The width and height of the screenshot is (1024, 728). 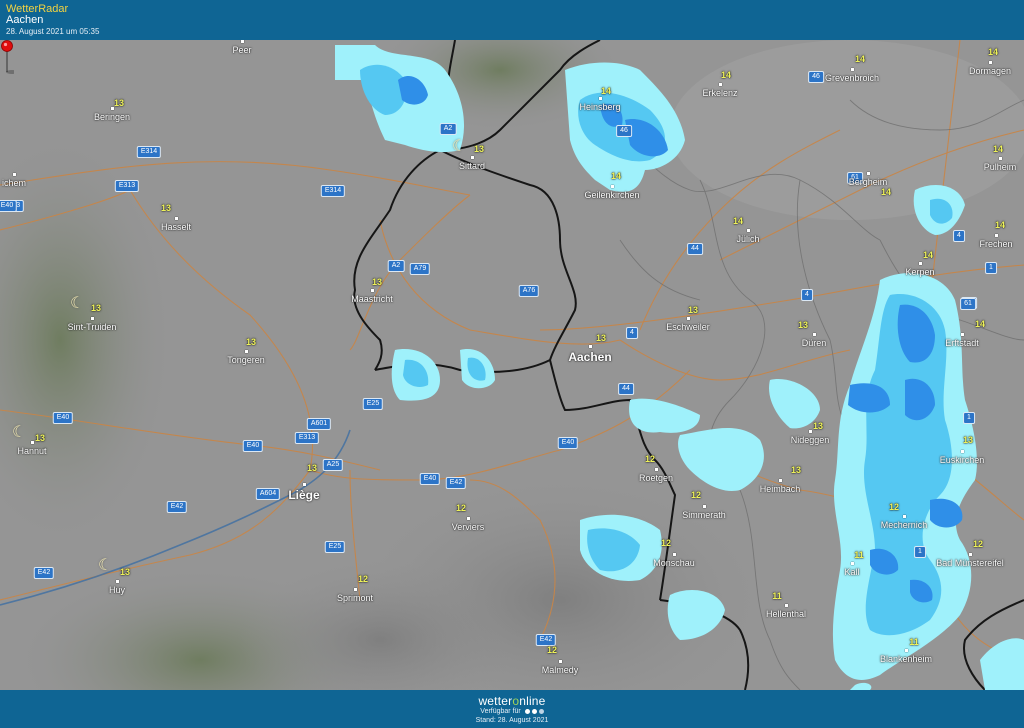 What do you see at coordinates (127, 186) in the screenshot?
I see `road-badge: E313` at bounding box center [127, 186].